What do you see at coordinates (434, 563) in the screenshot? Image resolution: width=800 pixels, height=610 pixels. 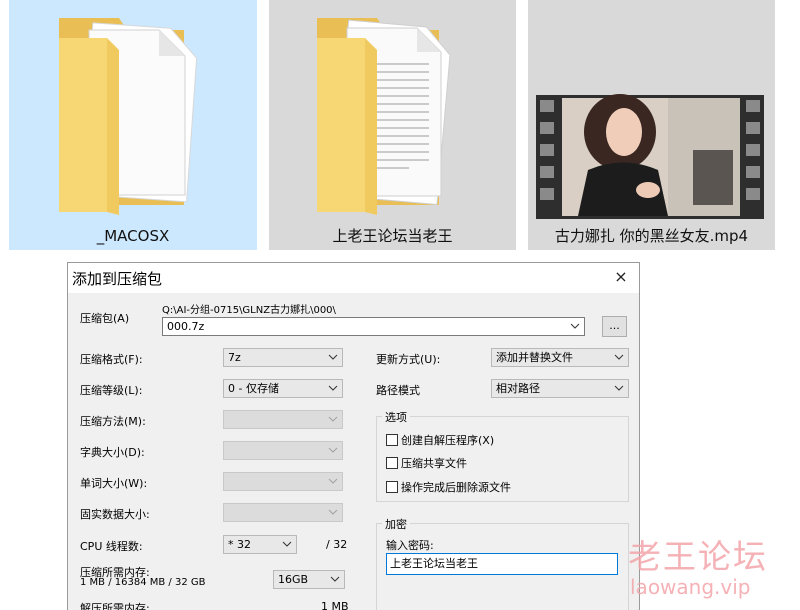 I see `password-value: 上老王论坛当老王` at bounding box center [434, 563].